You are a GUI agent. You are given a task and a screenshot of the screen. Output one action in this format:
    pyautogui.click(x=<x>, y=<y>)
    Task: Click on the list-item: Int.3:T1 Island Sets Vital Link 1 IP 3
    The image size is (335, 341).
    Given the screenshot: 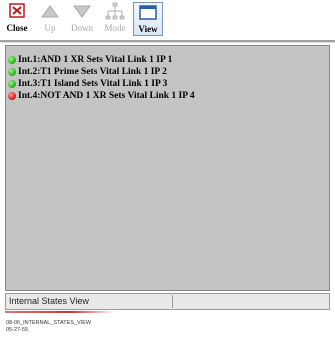 What is the action you would take?
    pyautogui.click(x=87, y=84)
    